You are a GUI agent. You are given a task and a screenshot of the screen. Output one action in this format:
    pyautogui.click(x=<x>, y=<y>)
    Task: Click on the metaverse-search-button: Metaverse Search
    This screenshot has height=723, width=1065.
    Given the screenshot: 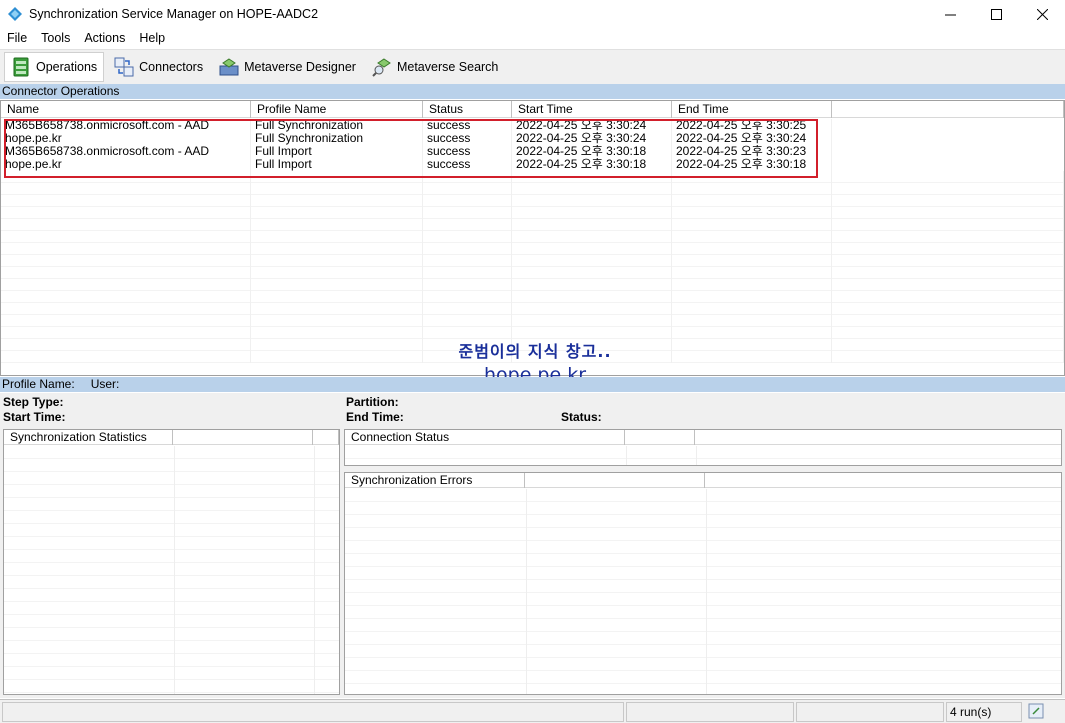 What is the action you would take?
    pyautogui.click(x=435, y=67)
    